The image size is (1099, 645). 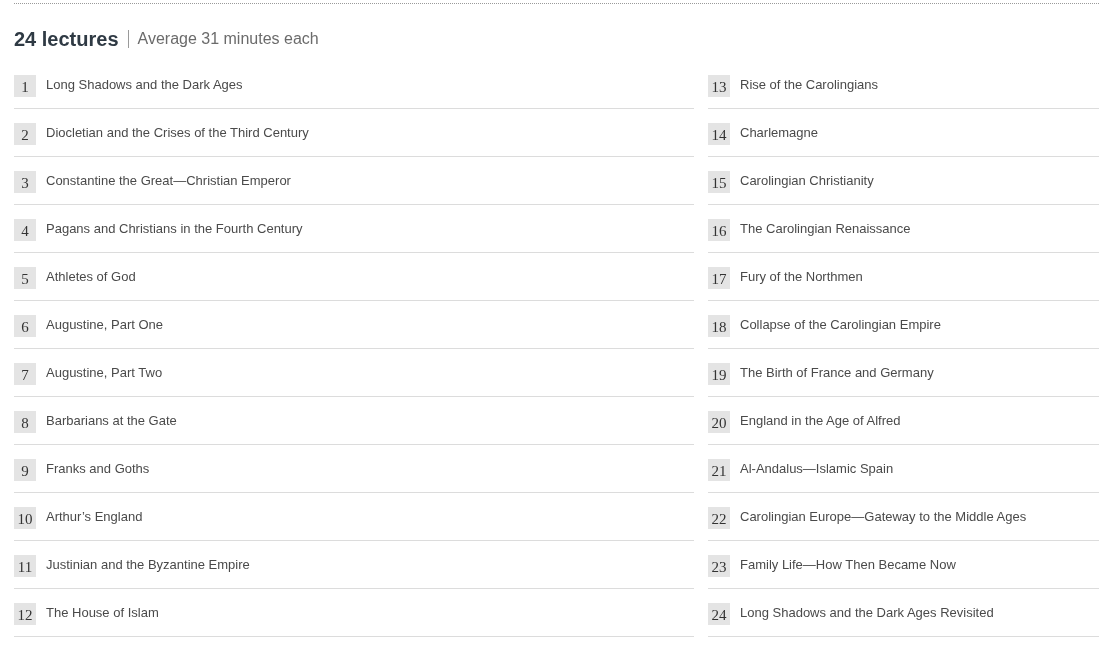 What do you see at coordinates (837, 372) in the screenshot?
I see `lecture-title: The Birth of France and Germany` at bounding box center [837, 372].